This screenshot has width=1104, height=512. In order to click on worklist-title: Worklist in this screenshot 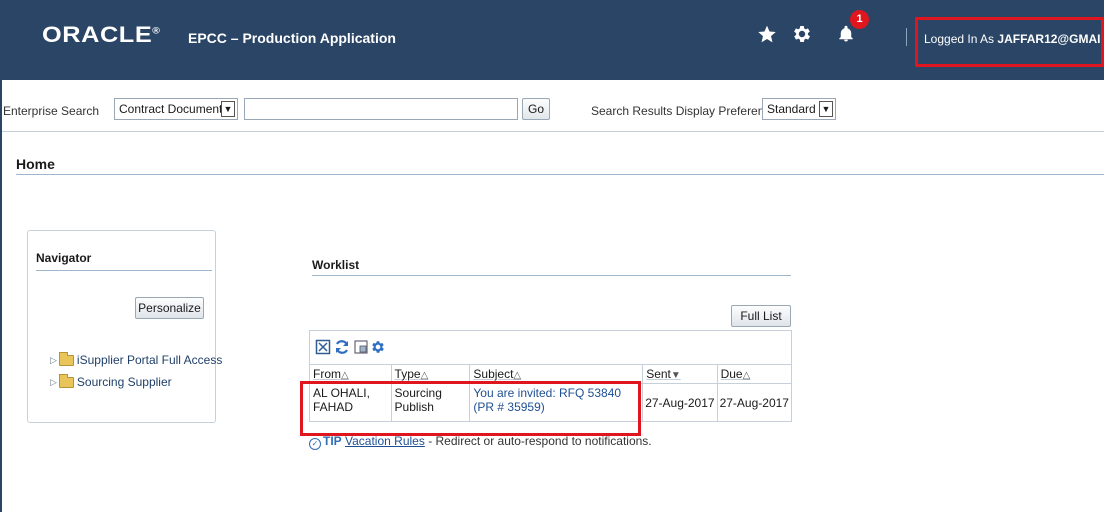, I will do `click(336, 265)`.